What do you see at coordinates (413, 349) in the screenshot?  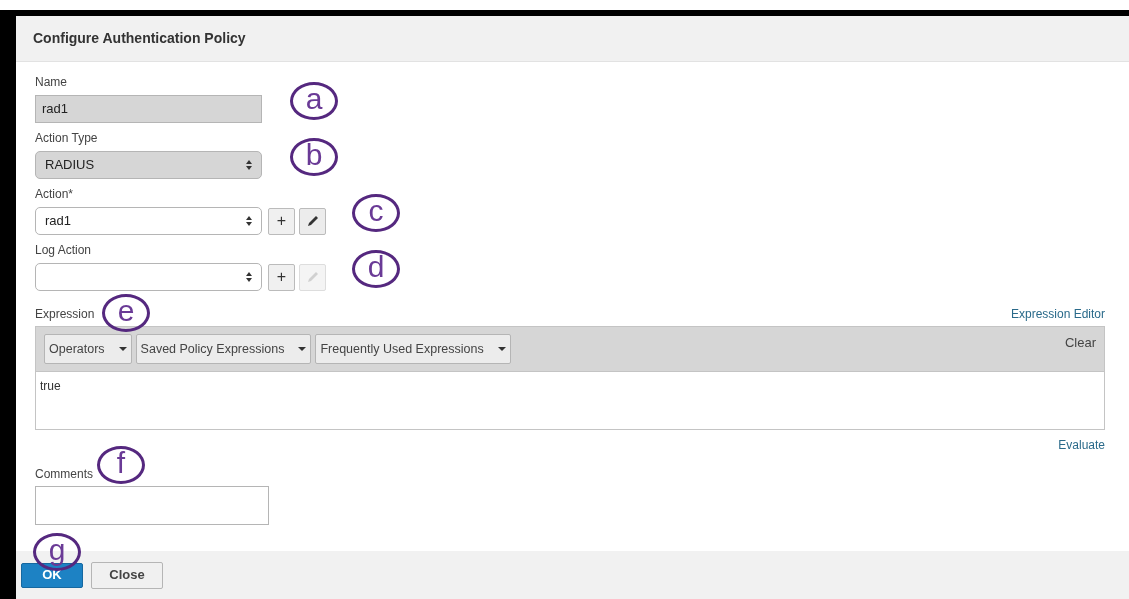 I see `dropdown-button: Frequently Used Expressions` at bounding box center [413, 349].